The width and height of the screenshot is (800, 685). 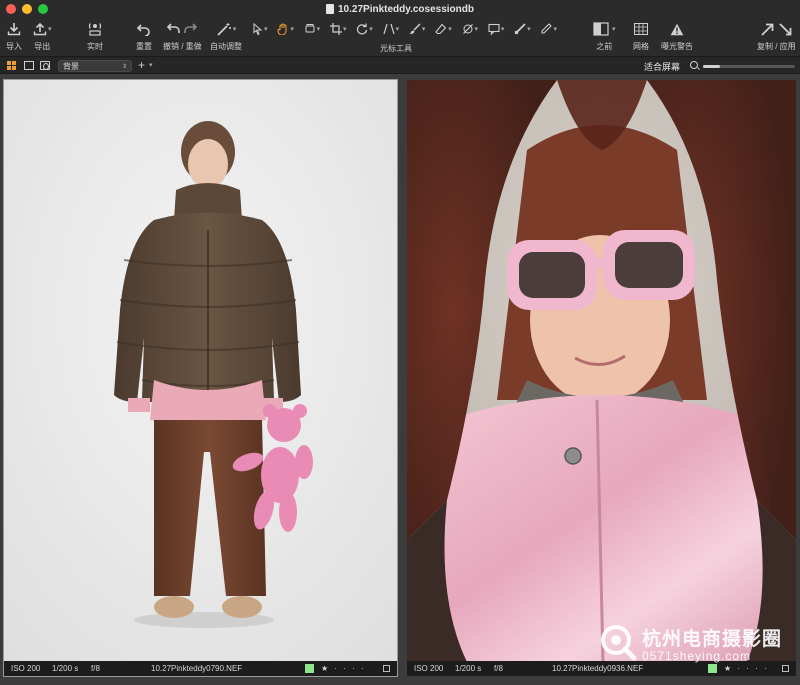 I want to click on watermark: 杭州电商摄影圈 0571sheying.com, so click(x=693, y=643).